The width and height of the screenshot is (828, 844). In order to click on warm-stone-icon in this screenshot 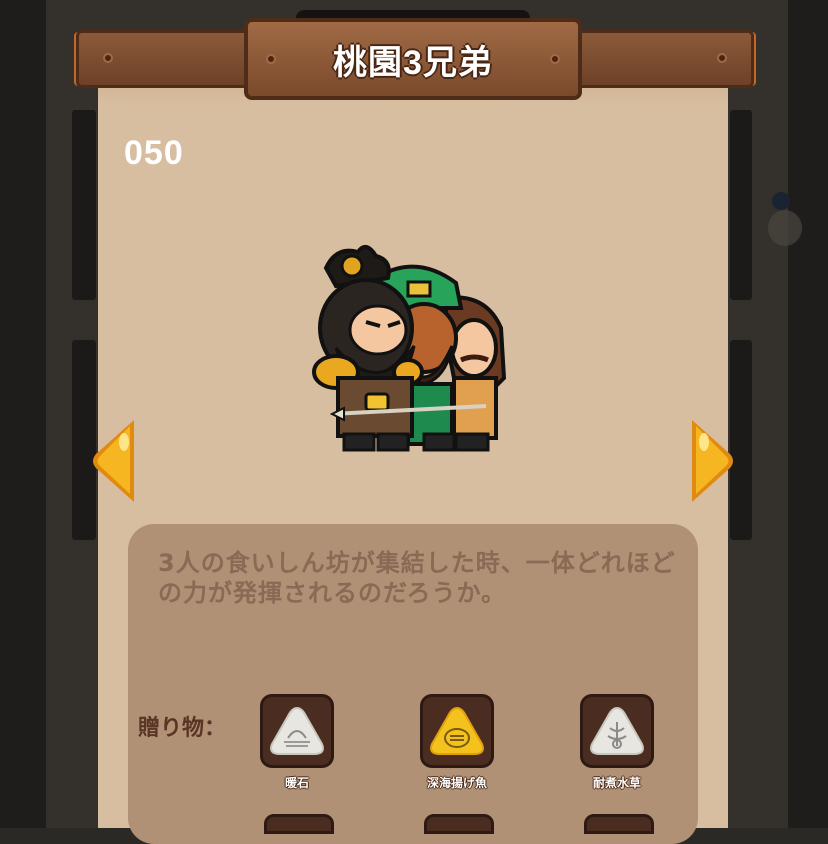, I will do `click(297, 730)`.